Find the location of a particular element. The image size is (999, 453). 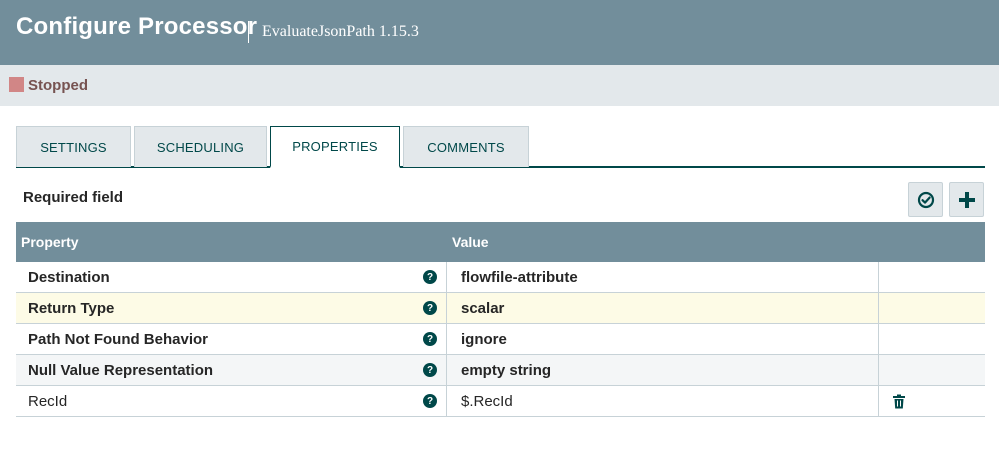

stopped-icon is located at coordinates (16, 84).